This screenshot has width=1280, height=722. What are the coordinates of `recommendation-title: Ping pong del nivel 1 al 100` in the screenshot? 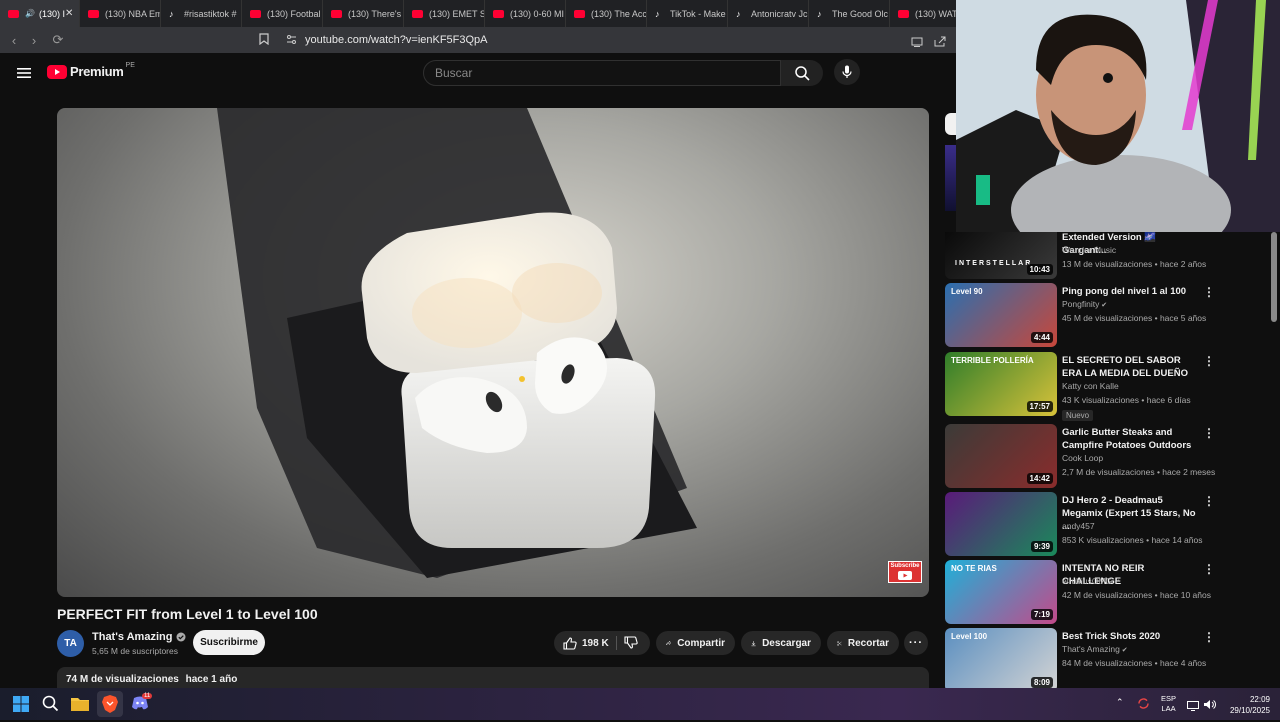 It's located at (1129, 291).